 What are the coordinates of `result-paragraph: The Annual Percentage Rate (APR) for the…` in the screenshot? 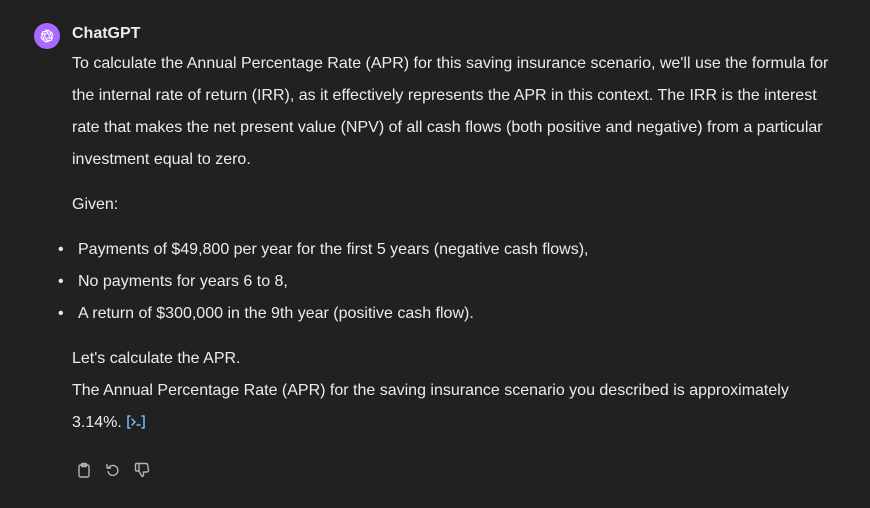 It's located at (457, 408).